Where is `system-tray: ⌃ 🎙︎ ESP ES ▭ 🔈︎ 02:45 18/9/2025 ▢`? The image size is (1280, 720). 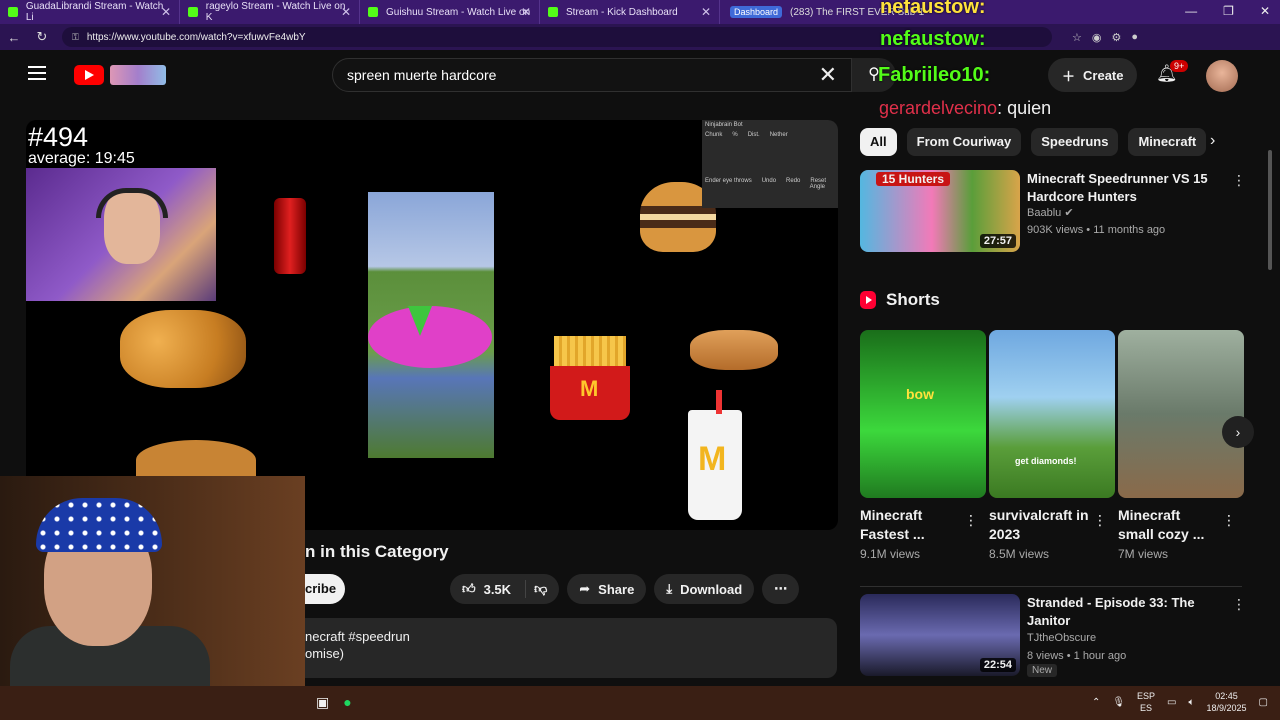
system-tray: ⌃ 🎙︎ ESP ES ▭ 🔈︎ 02:45 18/9/2025 ▢ is located at coordinates (1180, 702).